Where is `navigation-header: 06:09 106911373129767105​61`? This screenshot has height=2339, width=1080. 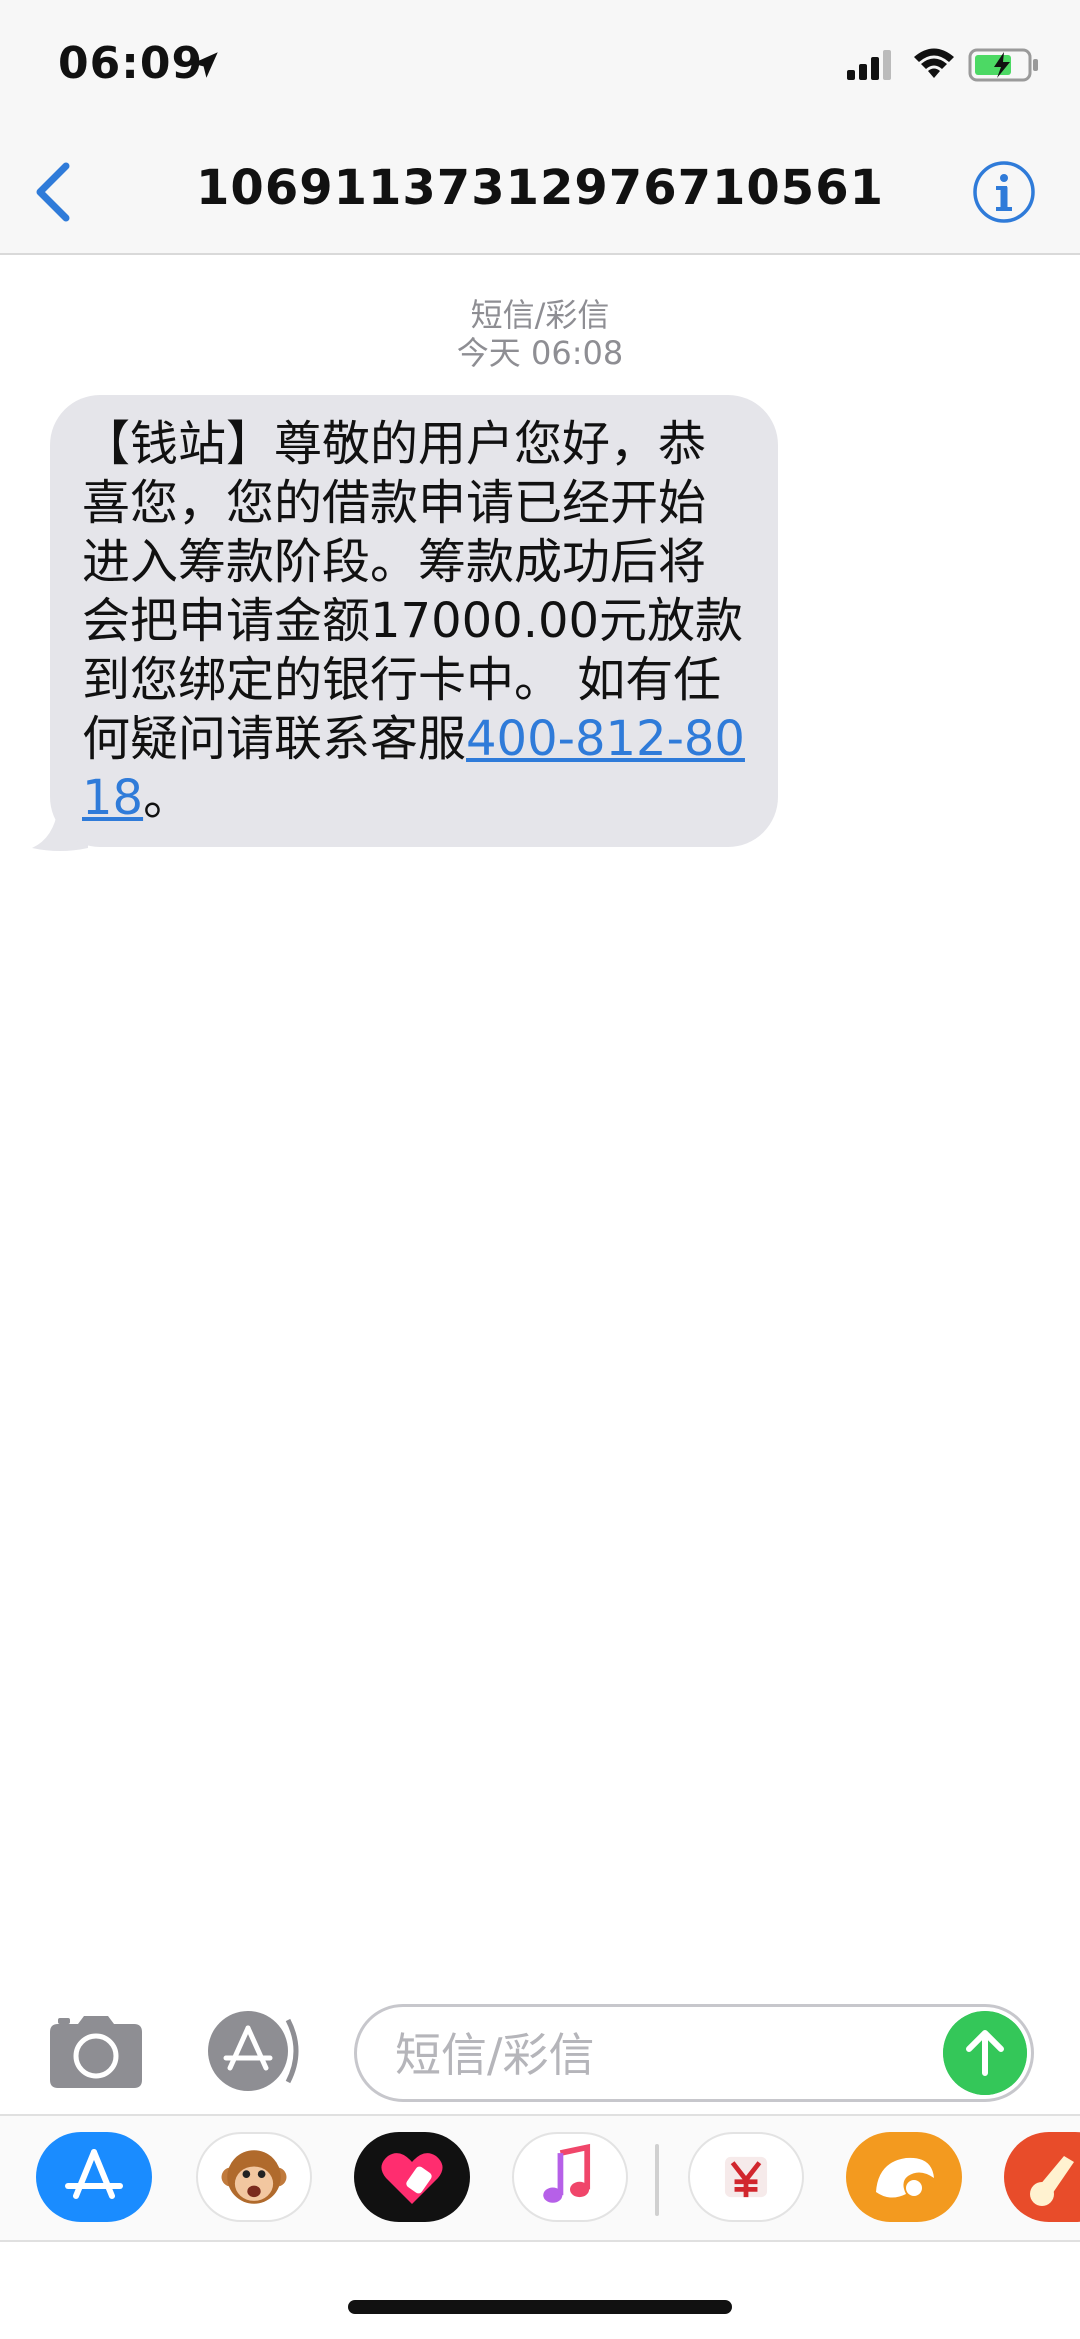
navigation-header: 06:09 106911373129767105​61 is located at coordinates (540, 127).